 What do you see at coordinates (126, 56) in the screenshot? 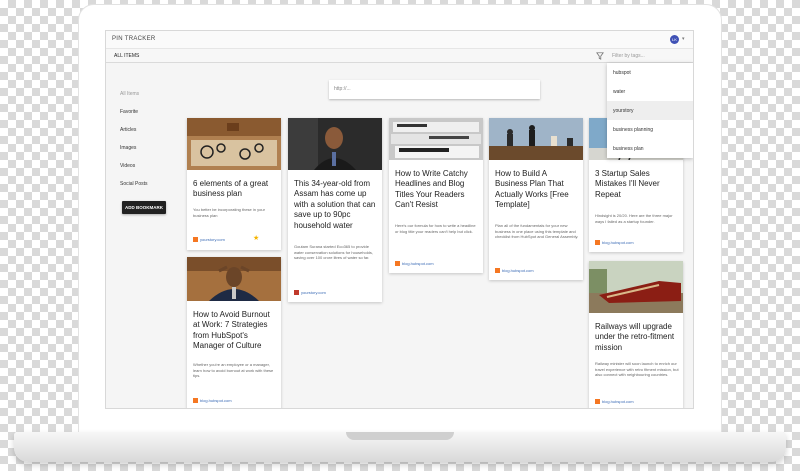
I see `tab-all-items: ALL ITEMS` at bounding box center [126, 56].